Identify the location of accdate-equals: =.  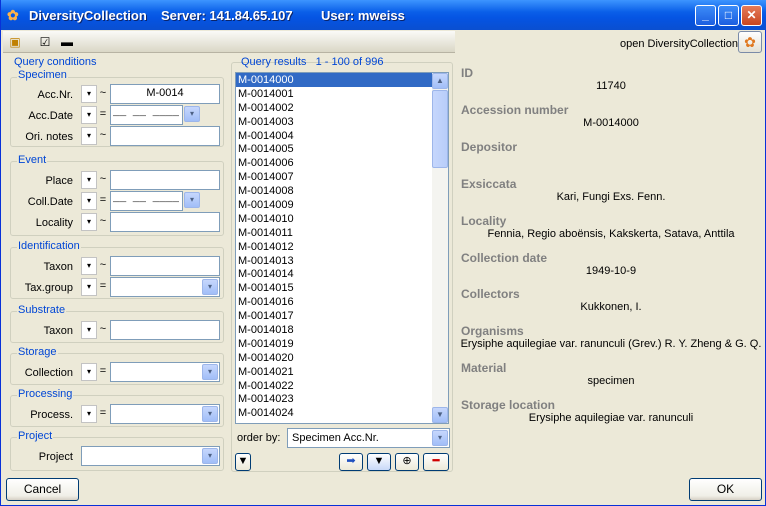
(103, 114).